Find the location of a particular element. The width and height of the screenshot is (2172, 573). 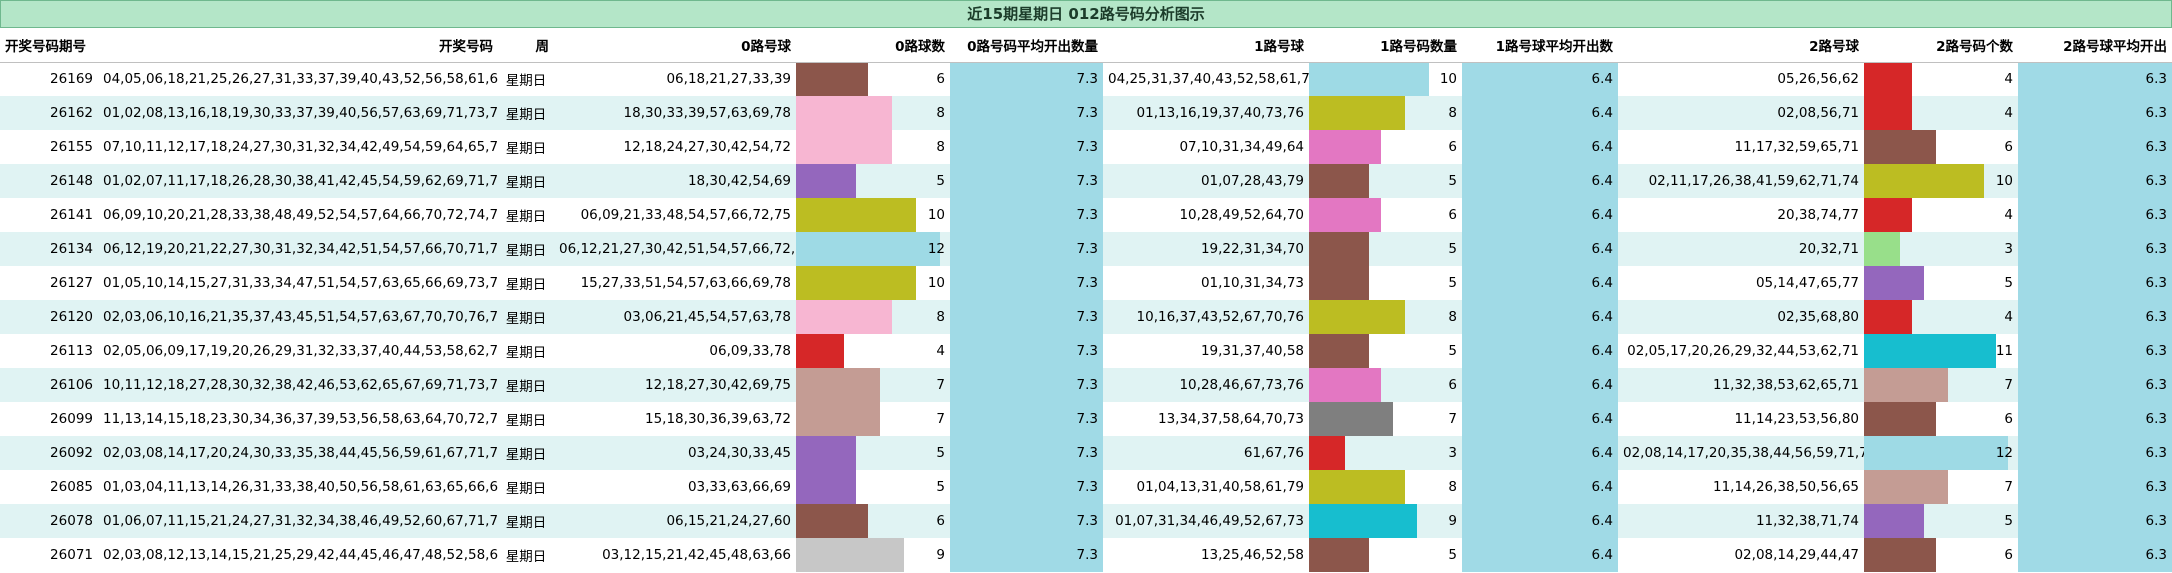

r2-balls-cell: 20,32,71 is located at coordinates (1741, 249).